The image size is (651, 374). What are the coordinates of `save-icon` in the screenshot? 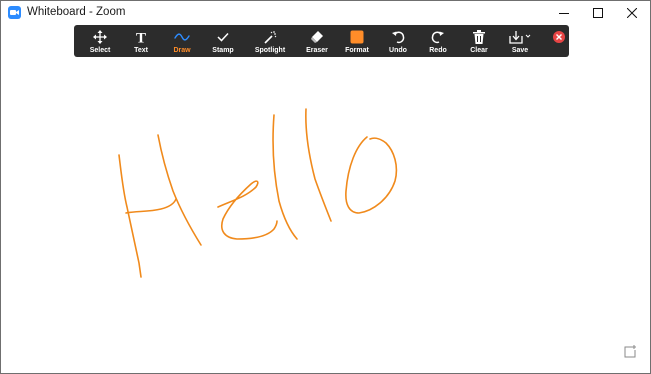 It's located at (520, 37).